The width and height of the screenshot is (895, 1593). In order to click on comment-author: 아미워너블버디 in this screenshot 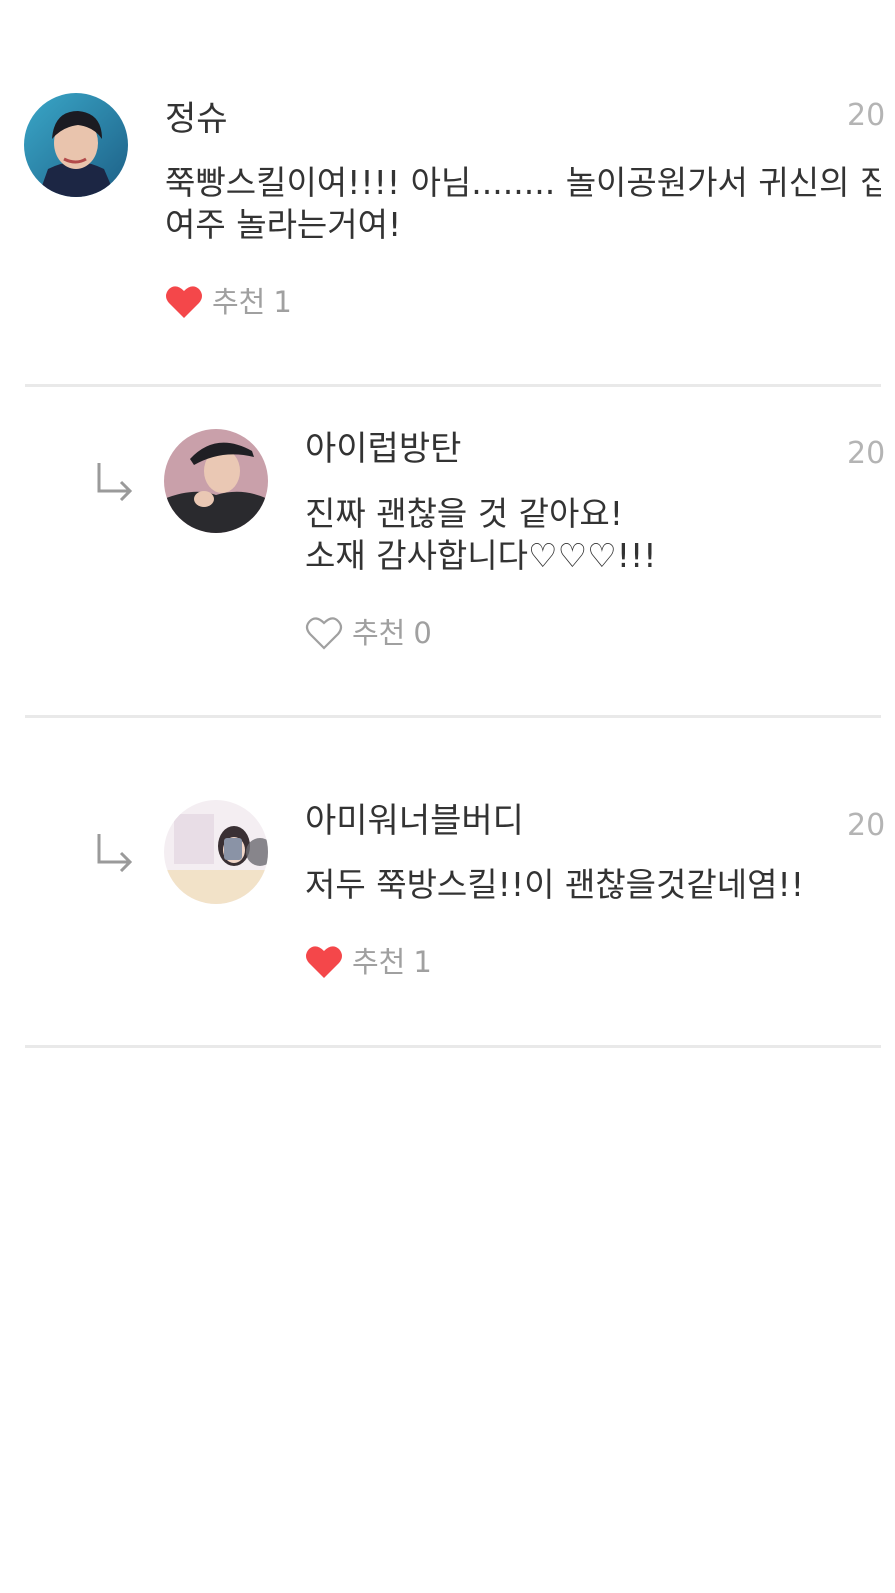, I will do `click(414, 821)`.